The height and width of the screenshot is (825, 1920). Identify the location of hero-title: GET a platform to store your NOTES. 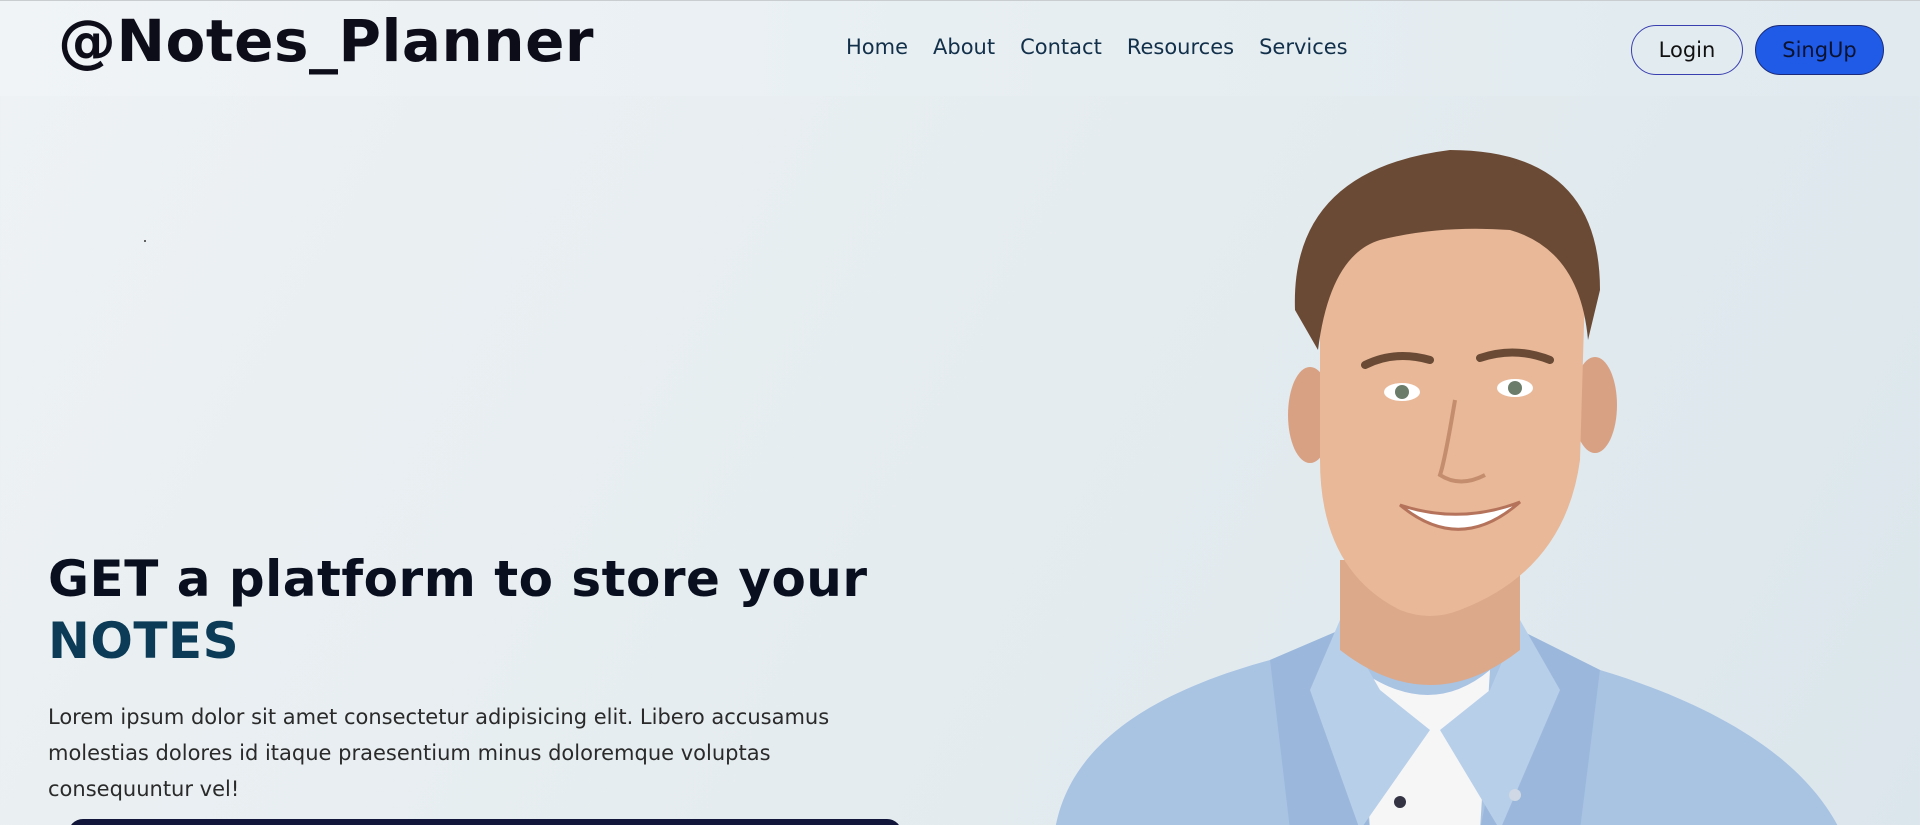
(478, 610).